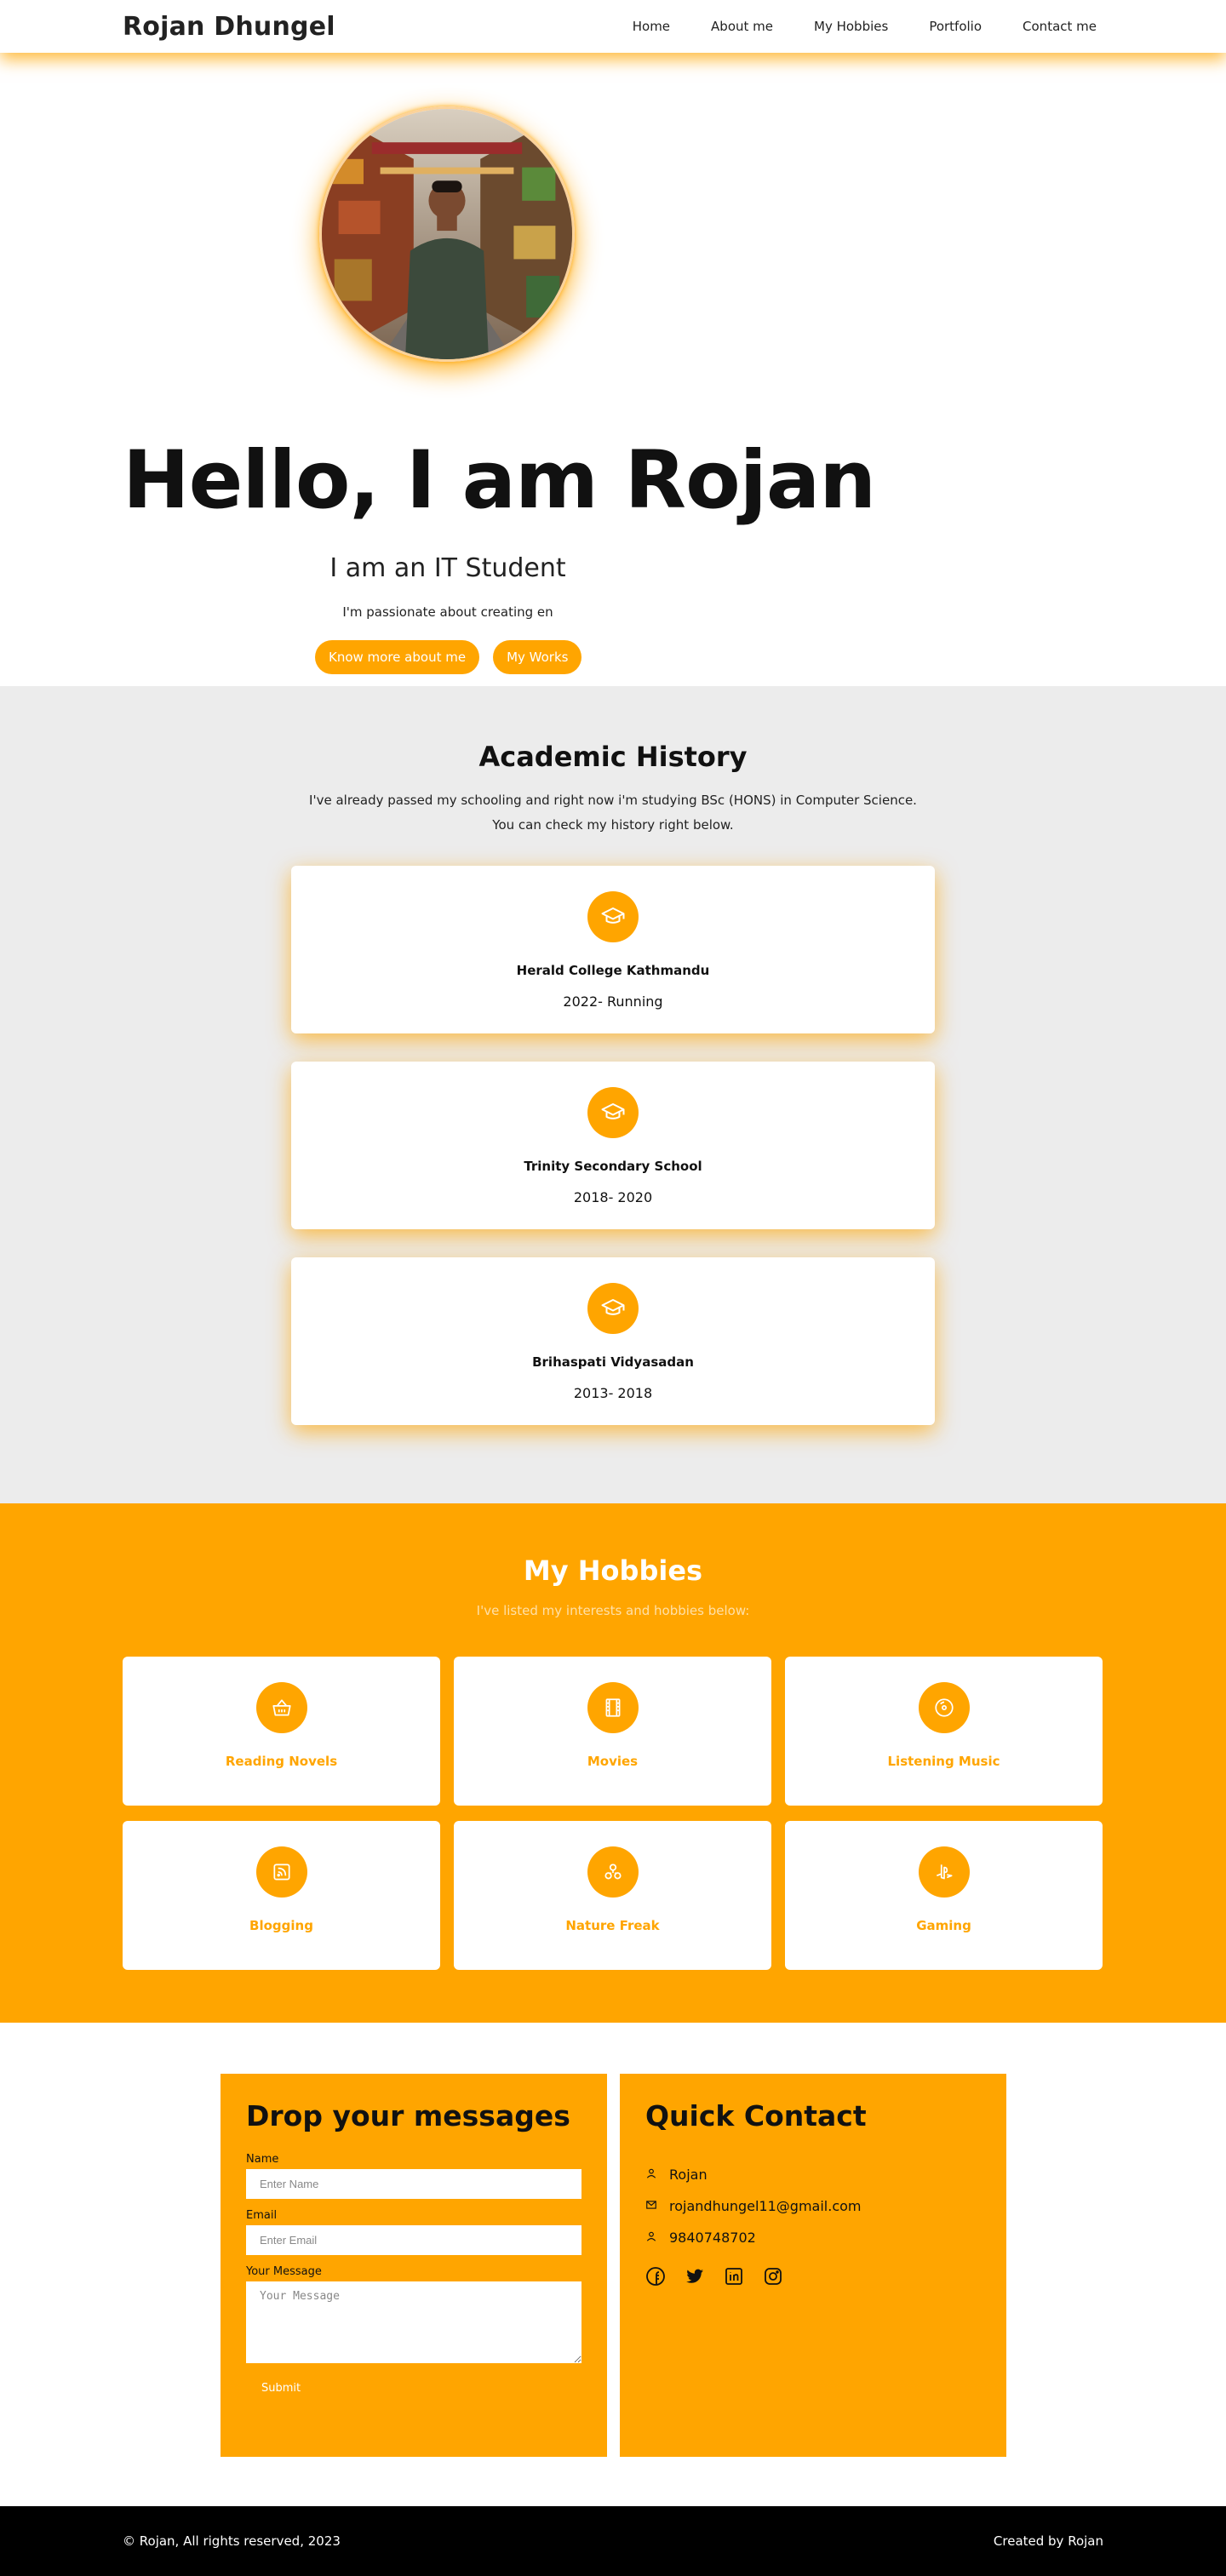 The width and height of the screenshot is (1226, 2576). I want to click on hero-heading: Hello, I am Rojan, so click(499, 480).